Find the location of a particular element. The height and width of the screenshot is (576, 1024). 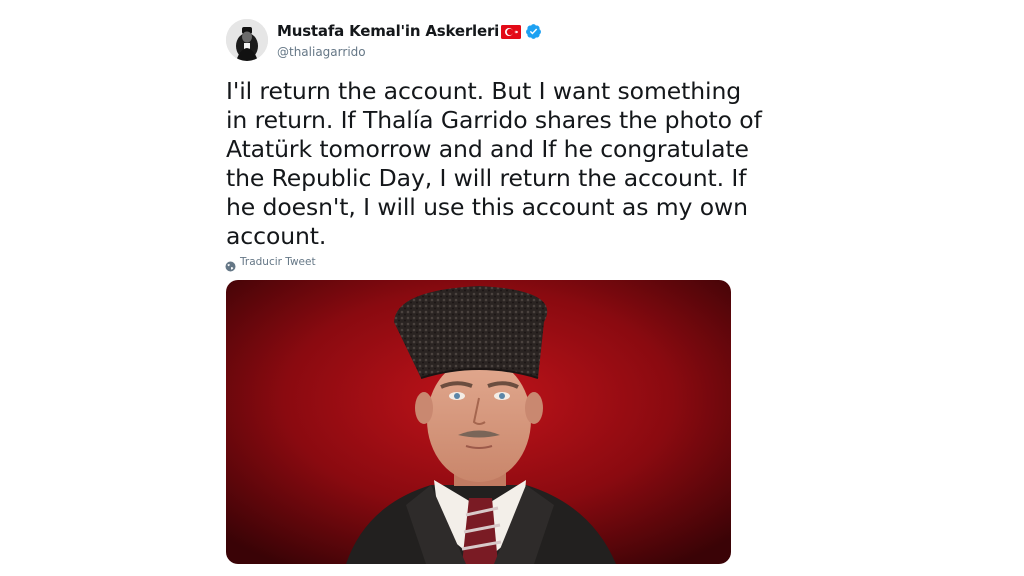

name-row: Mustafa Kemal'in Askerleri is located at coordinates (409, 31).